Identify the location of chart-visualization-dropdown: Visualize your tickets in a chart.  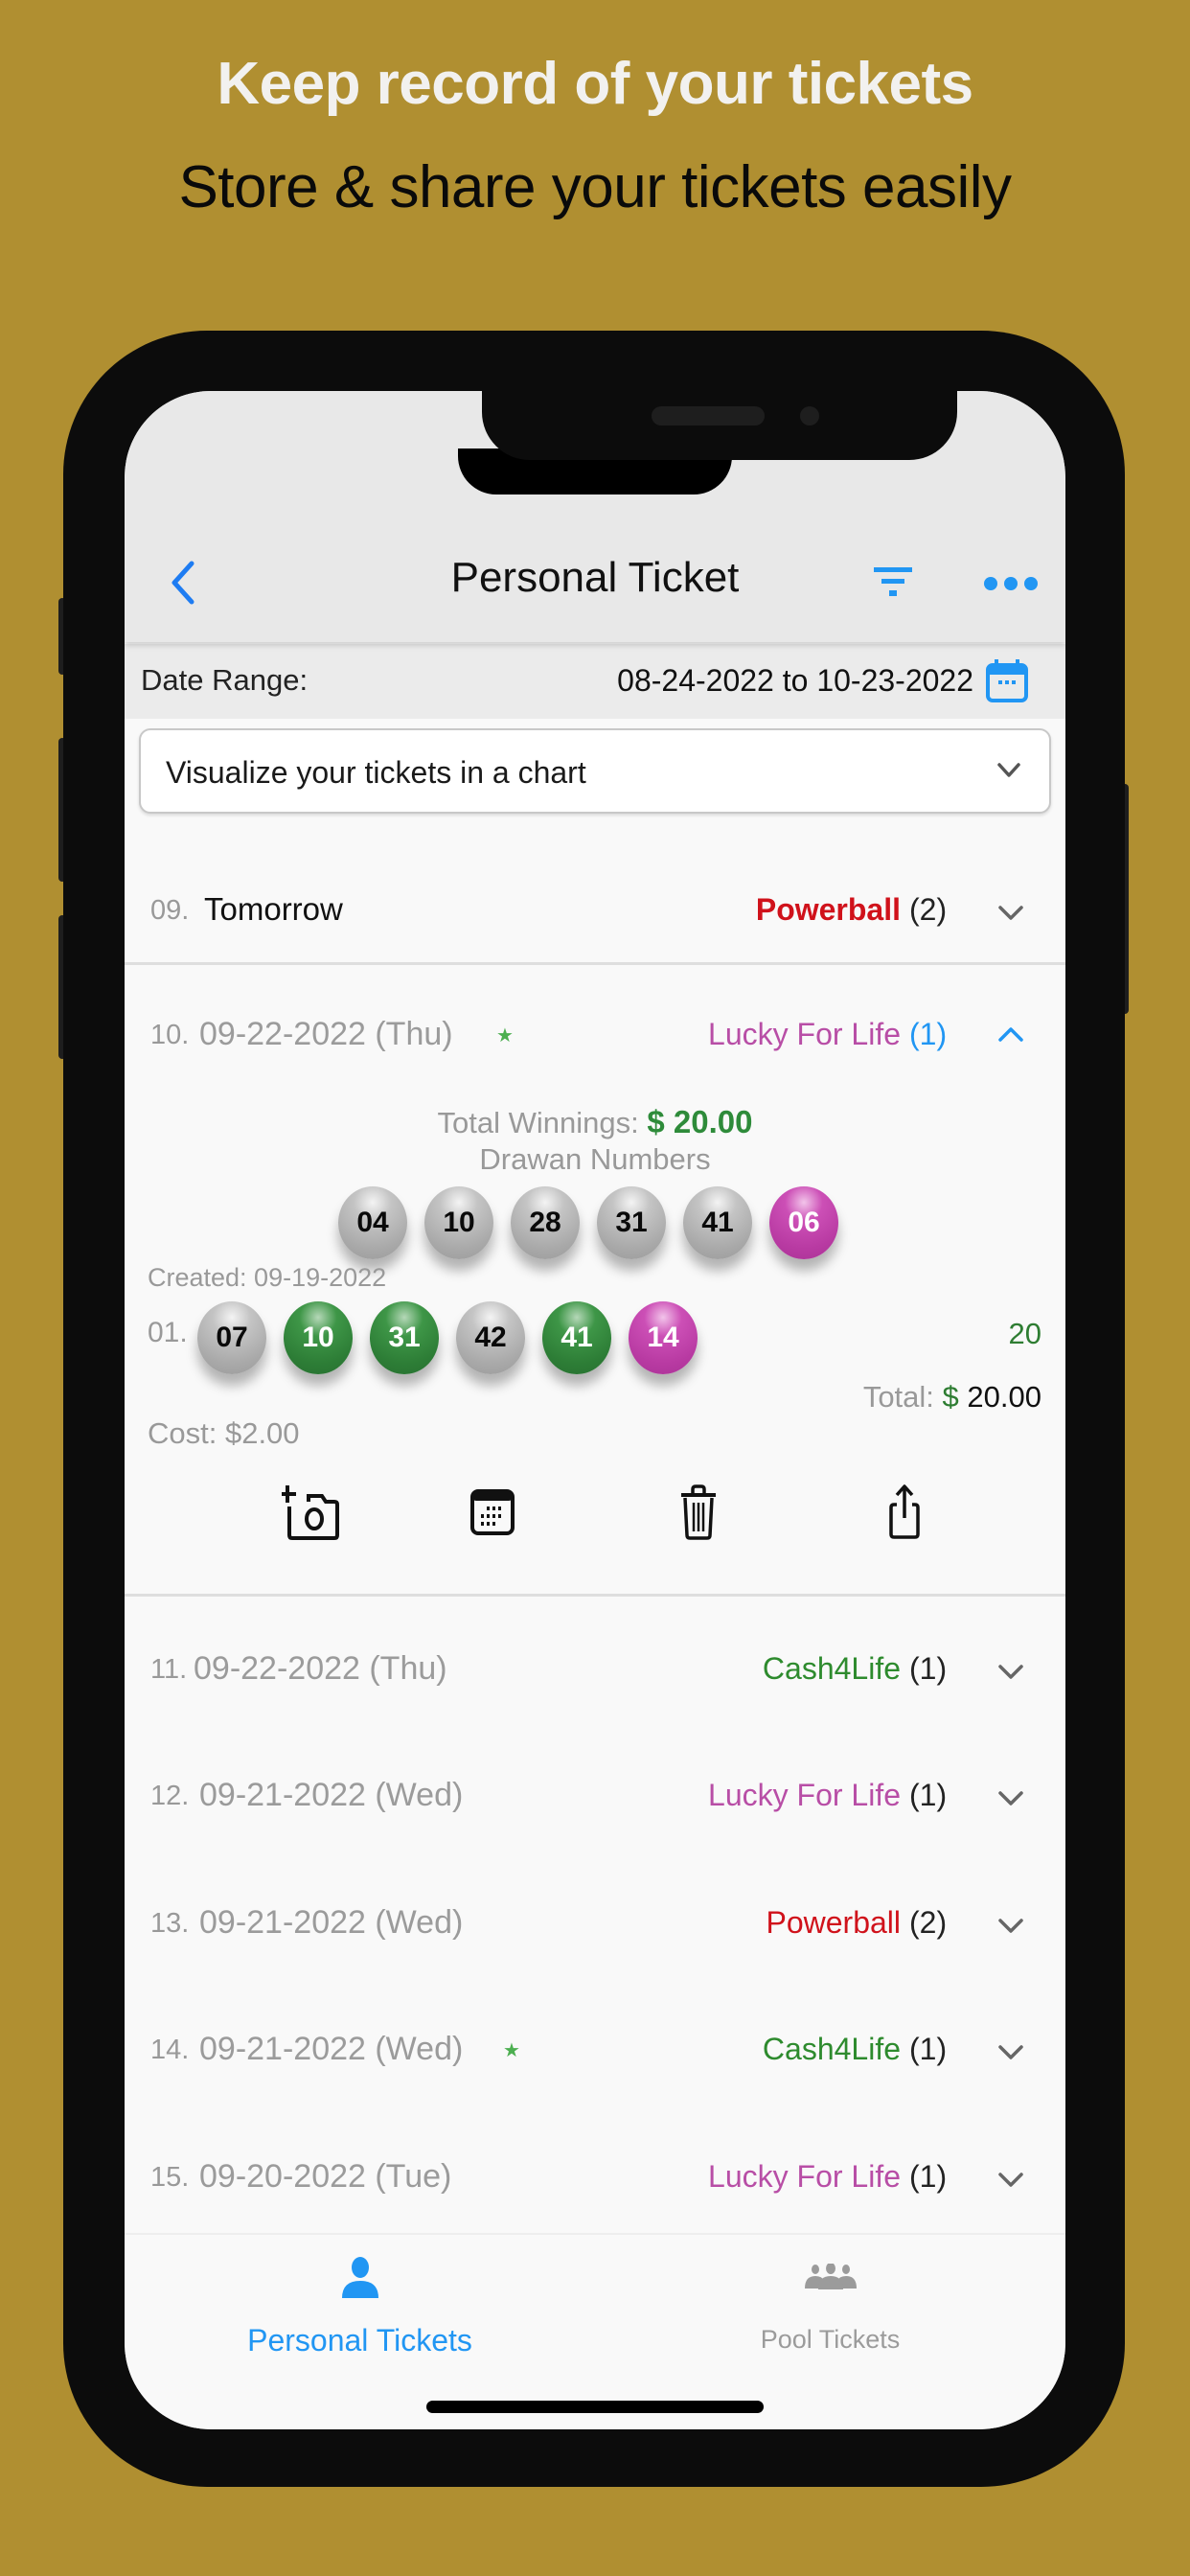
(595, 771).